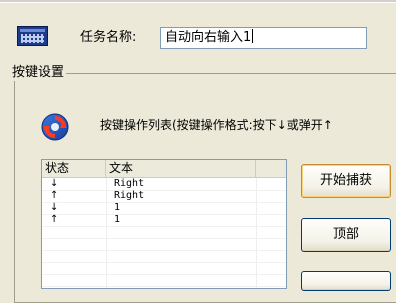  I want to click on column-header-text: 文本, so click(181, 168).